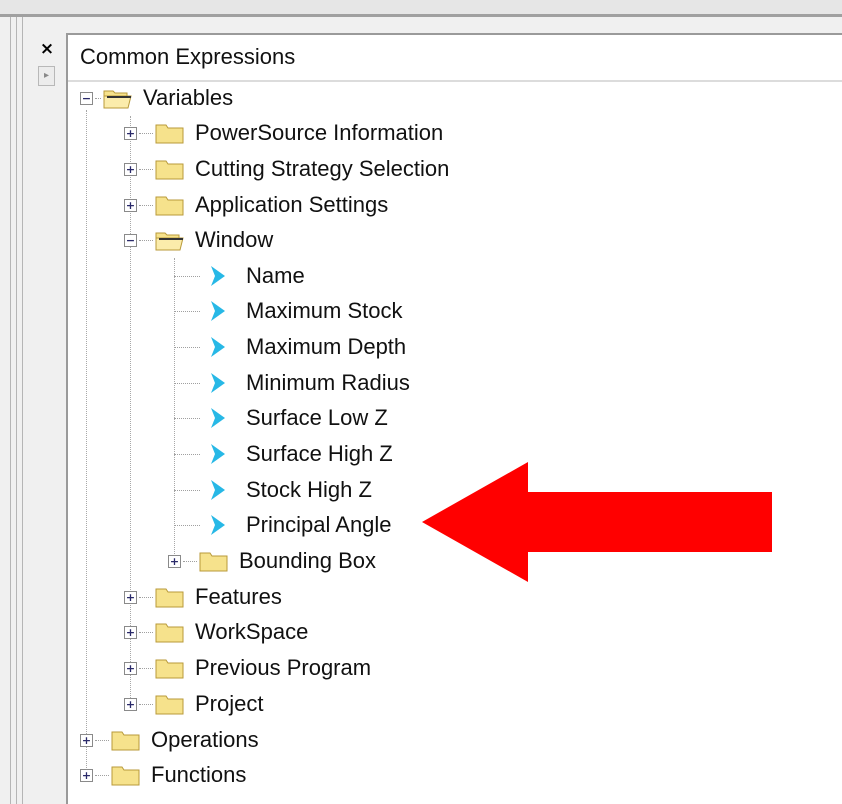 The width and height of the screenshot is (842, 804). I want to click on tree-item-label: Principal Angle, so click(319, 524).